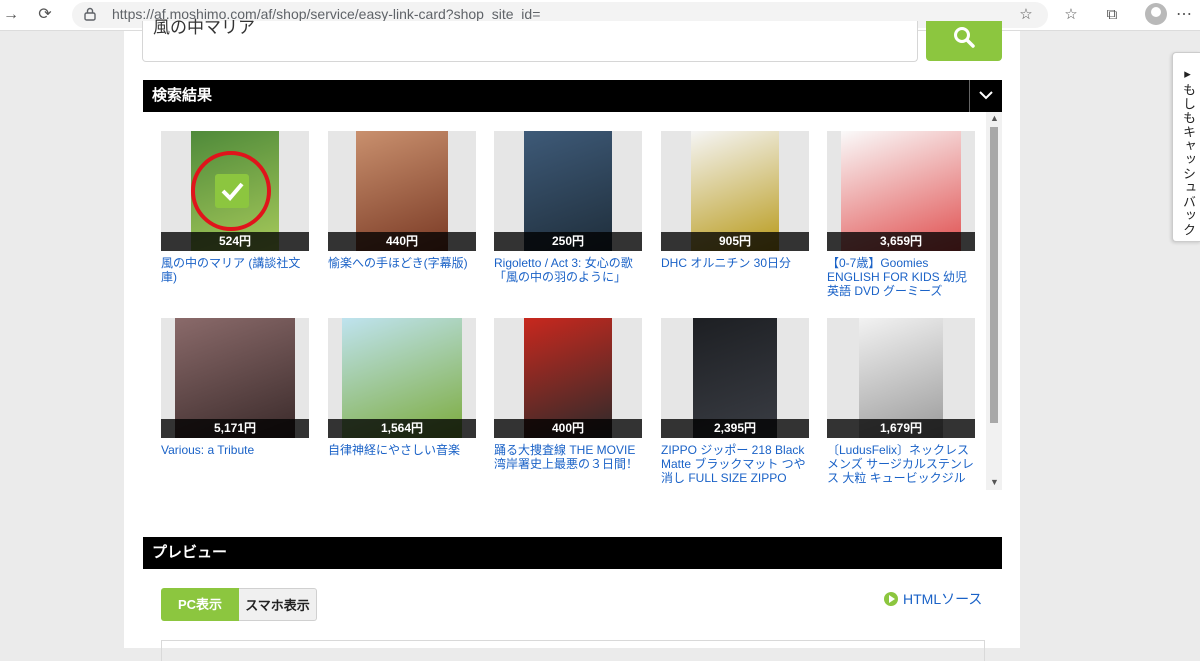  I want to click on scroll-up-icon: ▲, so click(994, 118).